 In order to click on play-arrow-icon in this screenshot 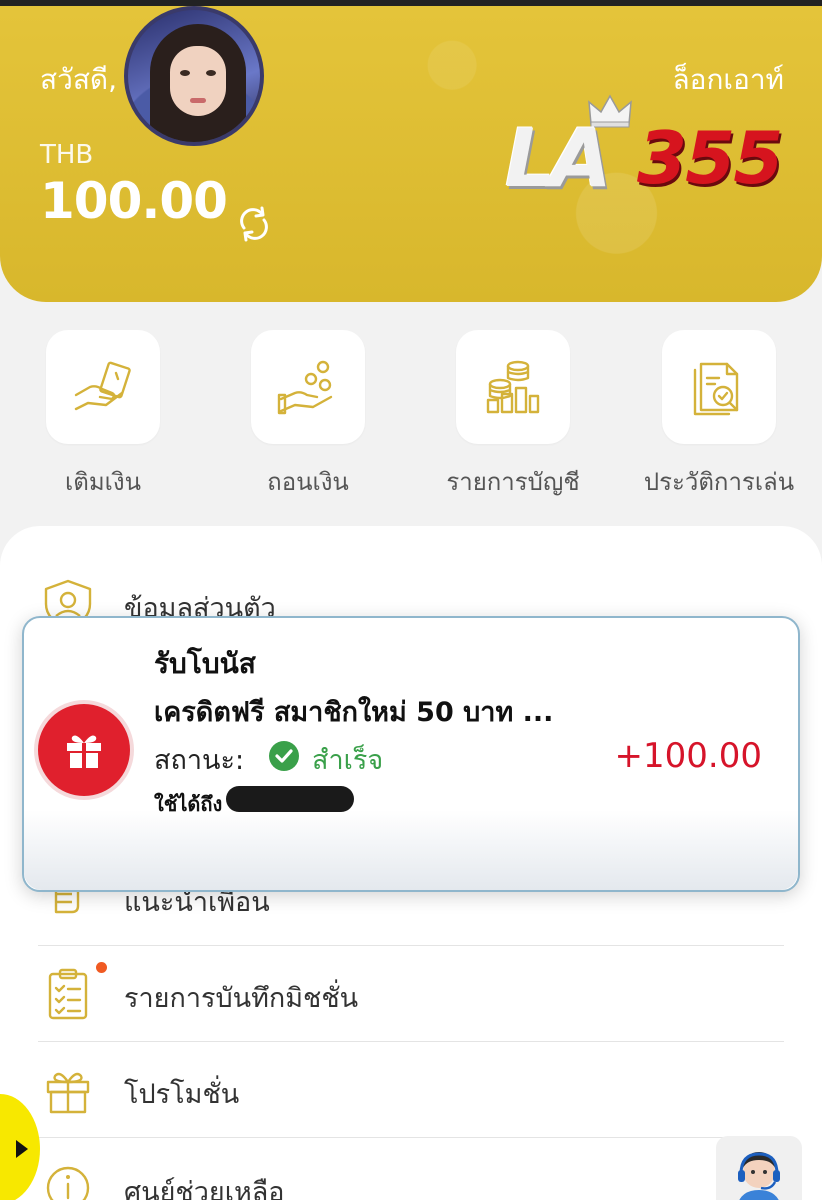, I will do `click(22, 1149)`.